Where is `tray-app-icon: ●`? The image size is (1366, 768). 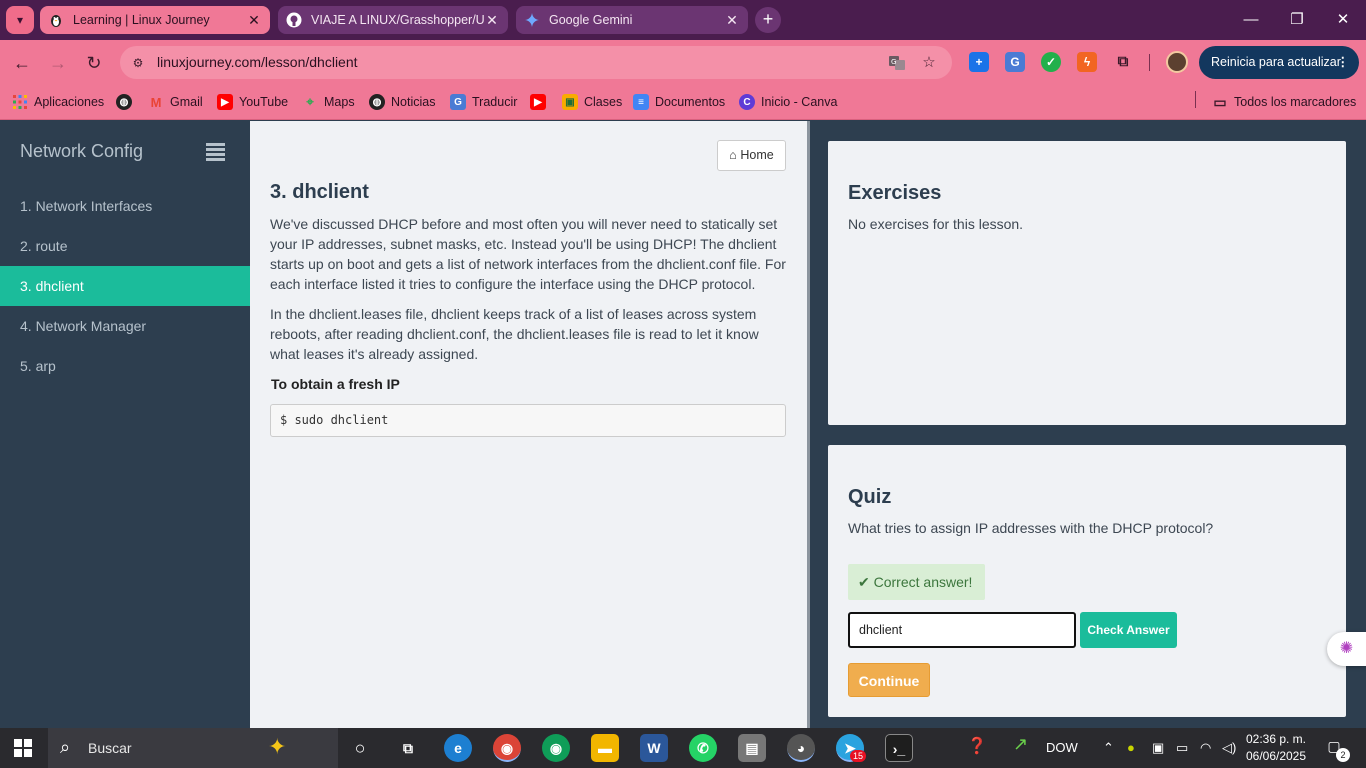 tray-app-icon: ● is located at coordinates (1131, 747).